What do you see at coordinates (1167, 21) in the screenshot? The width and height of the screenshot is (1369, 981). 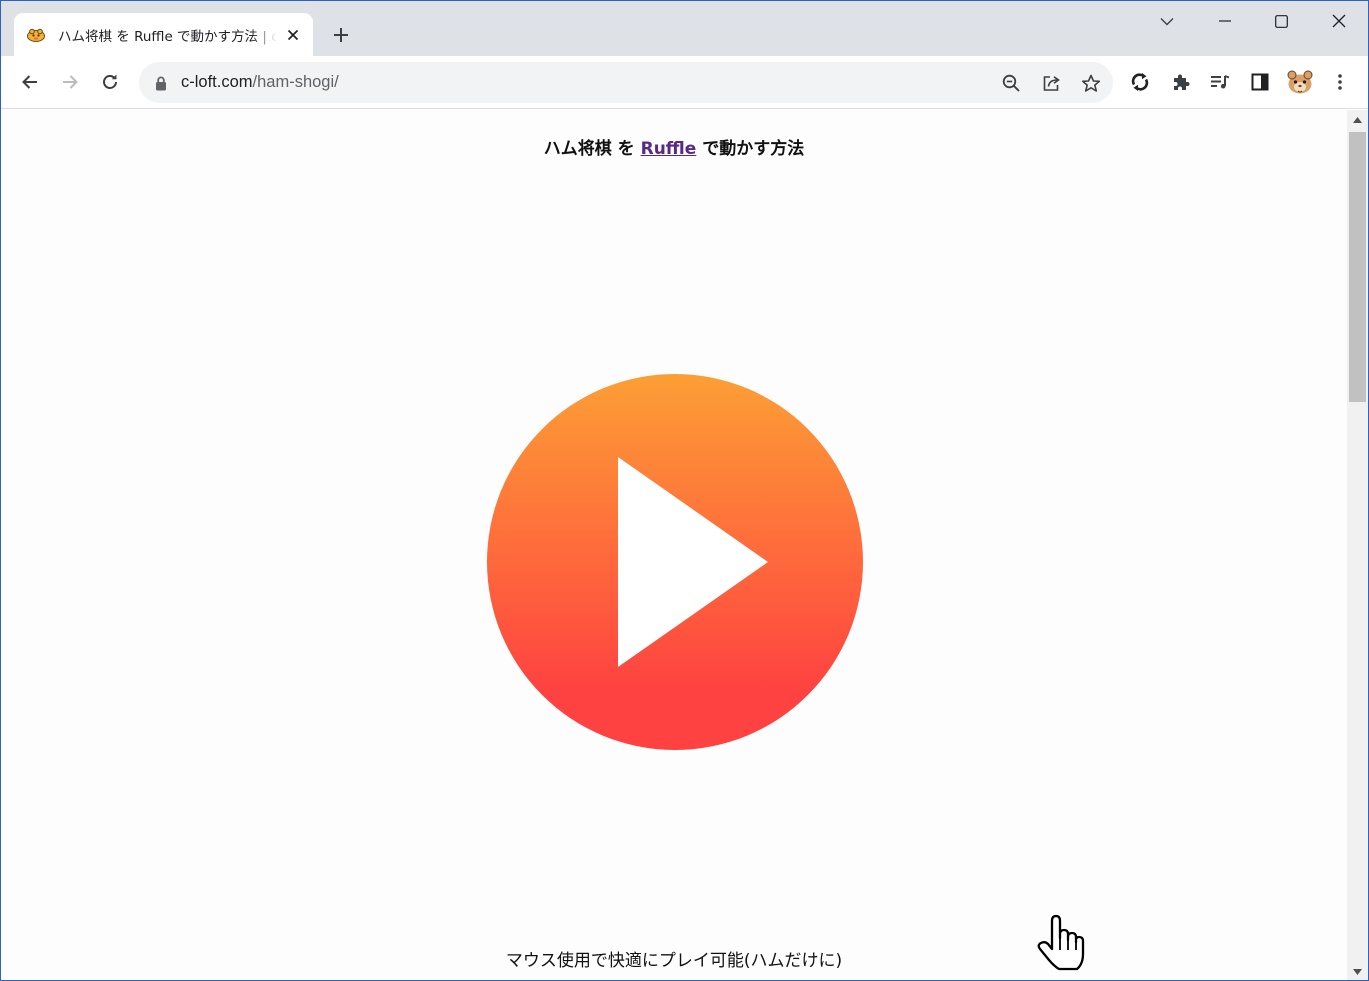 I see `tab-search-chevron-icon` at bounding box center [1167, 21].